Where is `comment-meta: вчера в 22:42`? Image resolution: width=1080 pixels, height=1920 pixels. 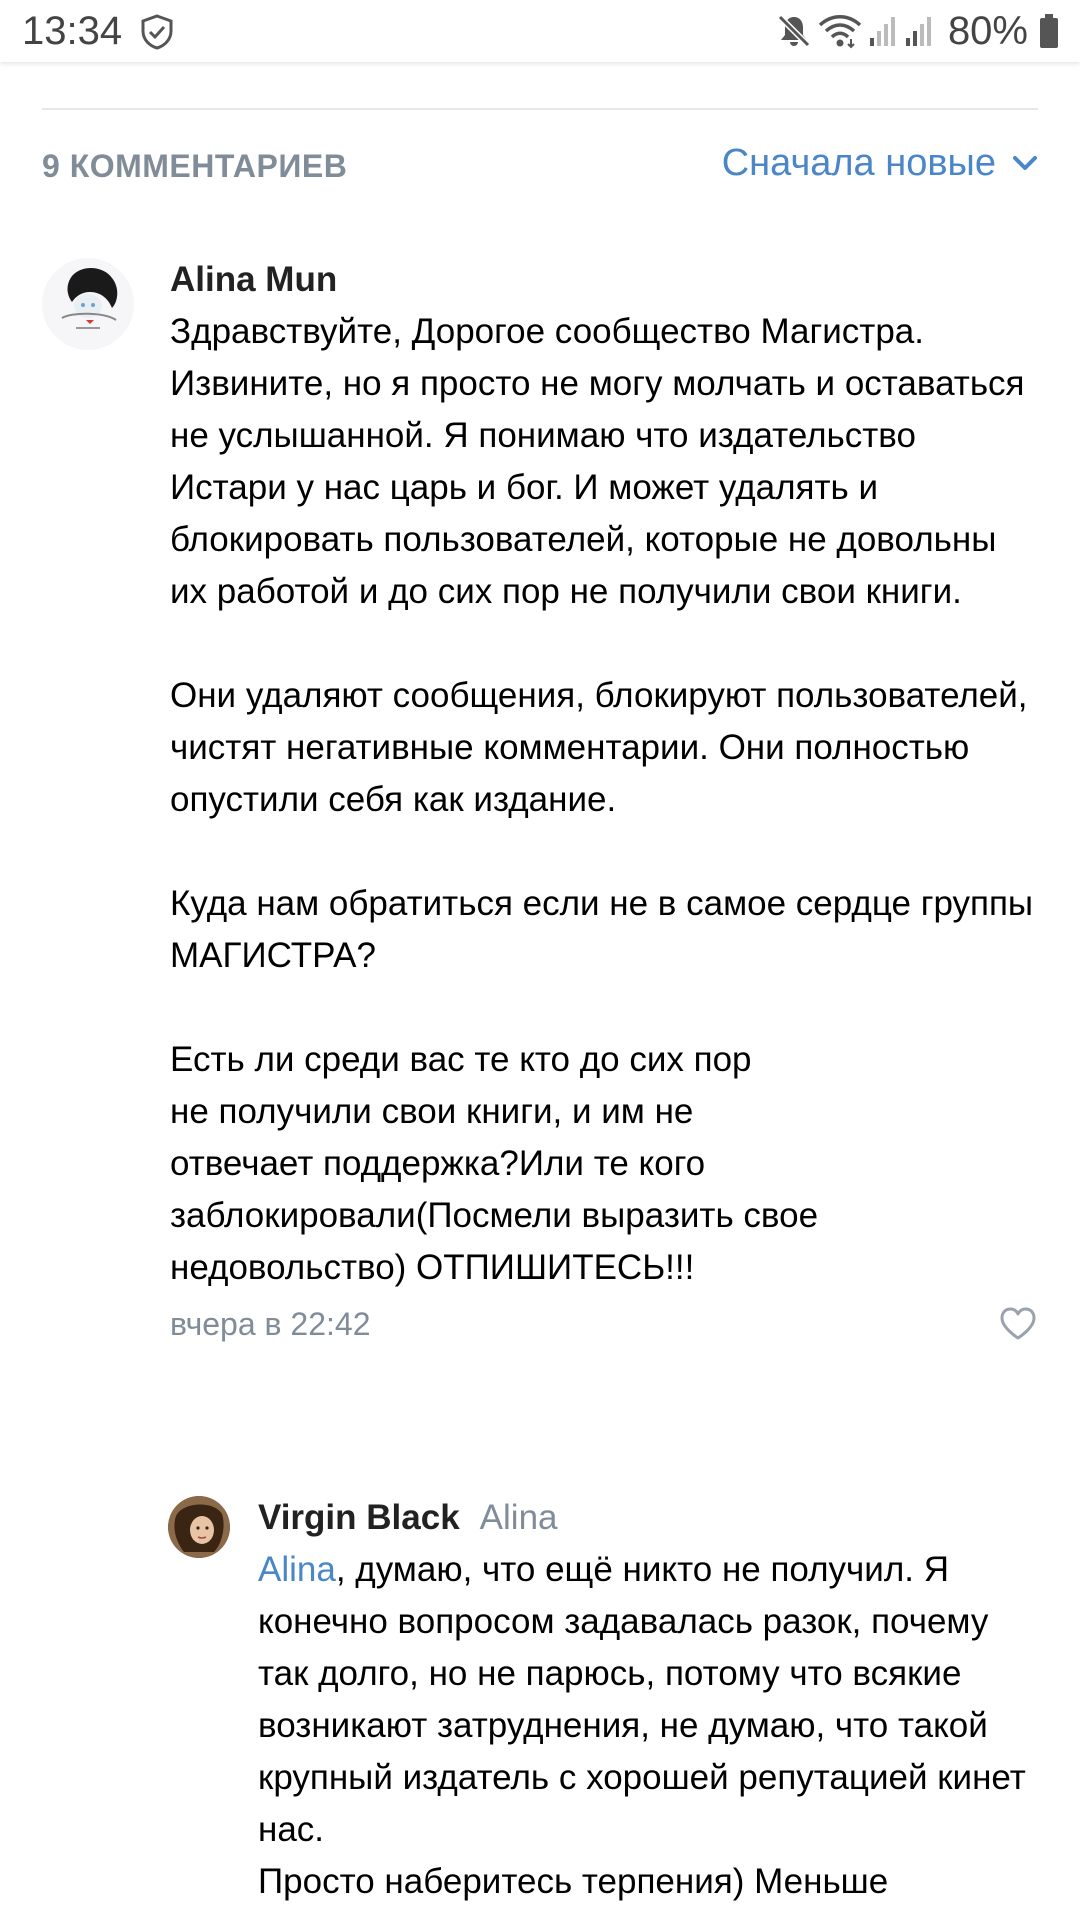 comment-meta: вчера в 22:42 is located at coordinates (604, 1324).